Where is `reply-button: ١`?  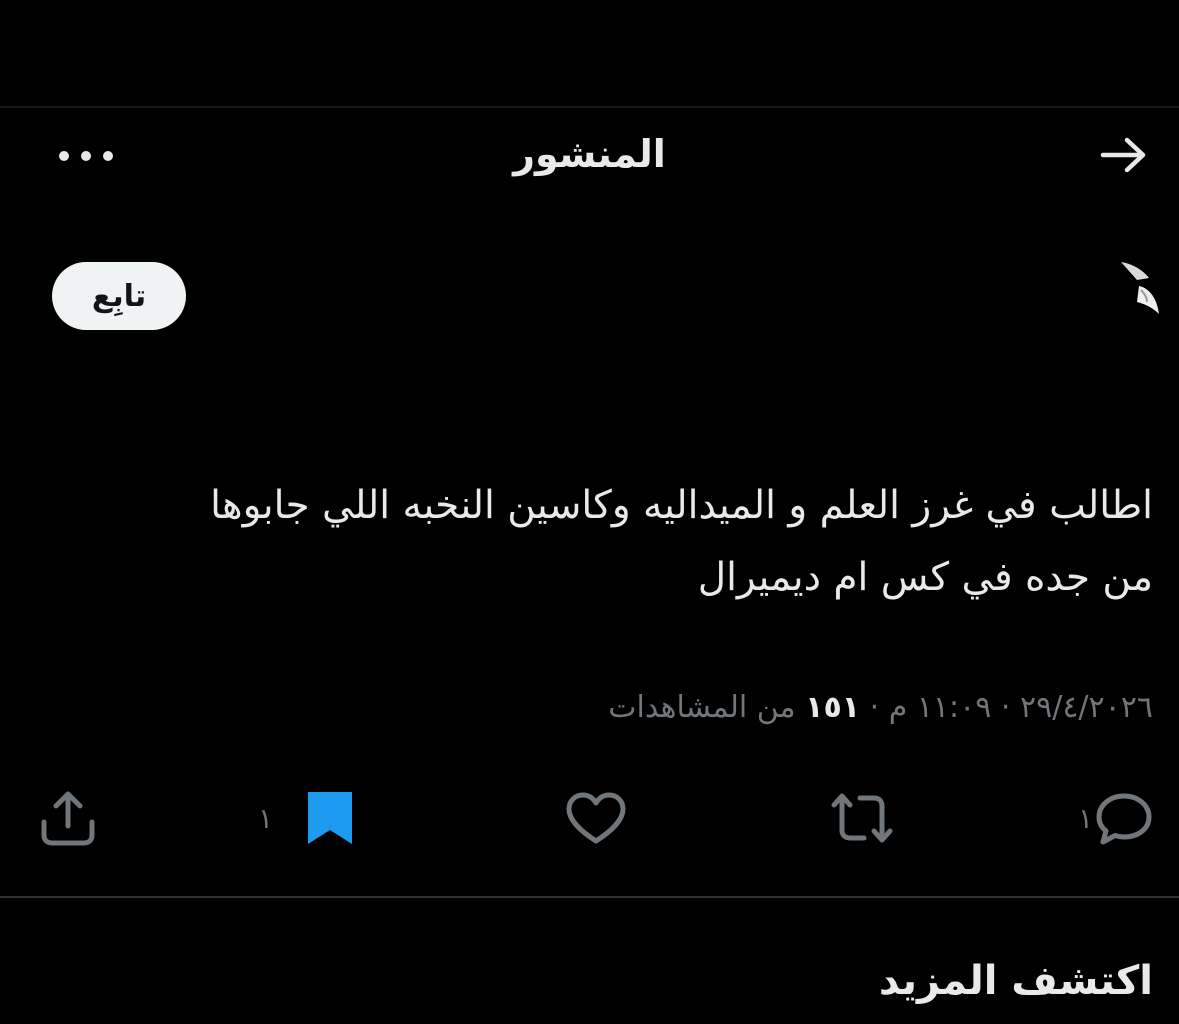
reply-button: ١ is located at coordinates (1103, 818).